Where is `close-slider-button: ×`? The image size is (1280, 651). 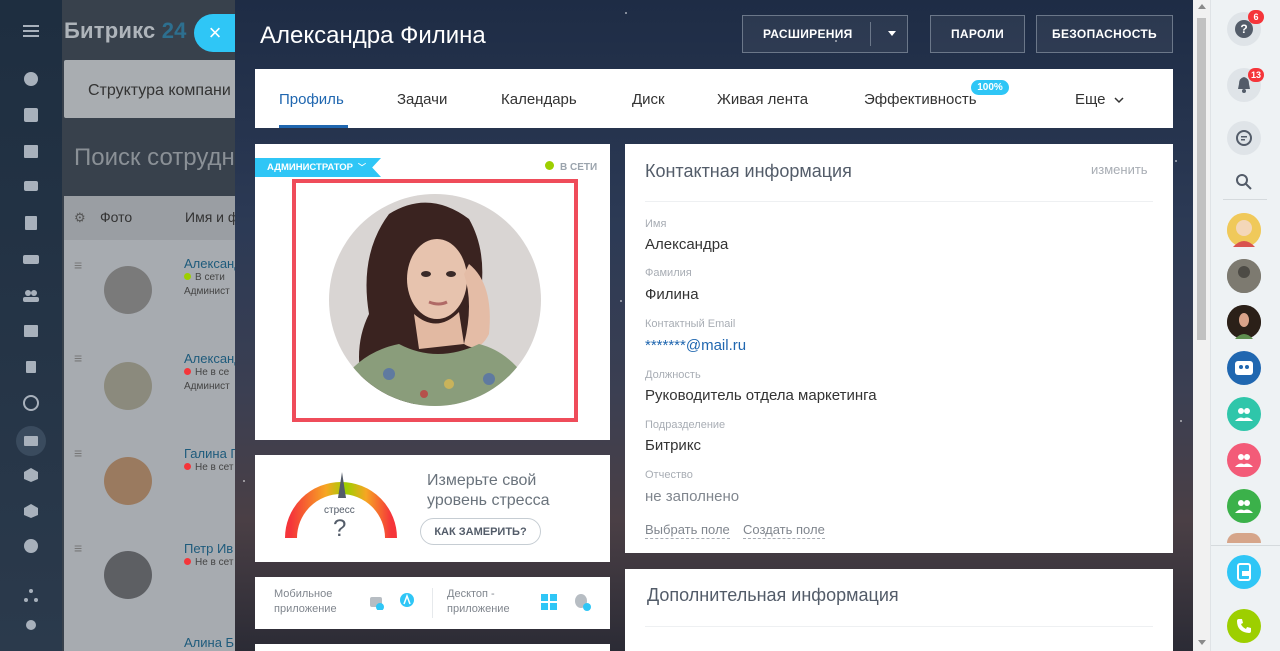
close-slider-button: × is located at coordinates (215, 33).